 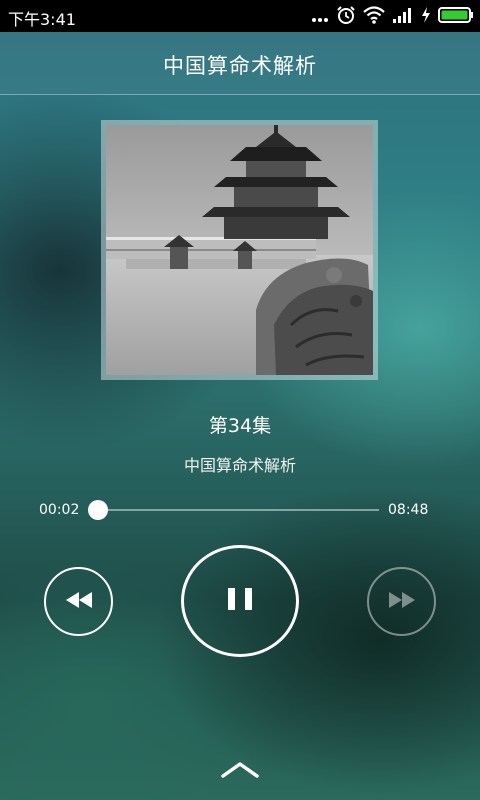 What do you see at coordinates (408, 510) in the screenshot?
I see `total-time: 08:48` at bounding box center [408, 510].